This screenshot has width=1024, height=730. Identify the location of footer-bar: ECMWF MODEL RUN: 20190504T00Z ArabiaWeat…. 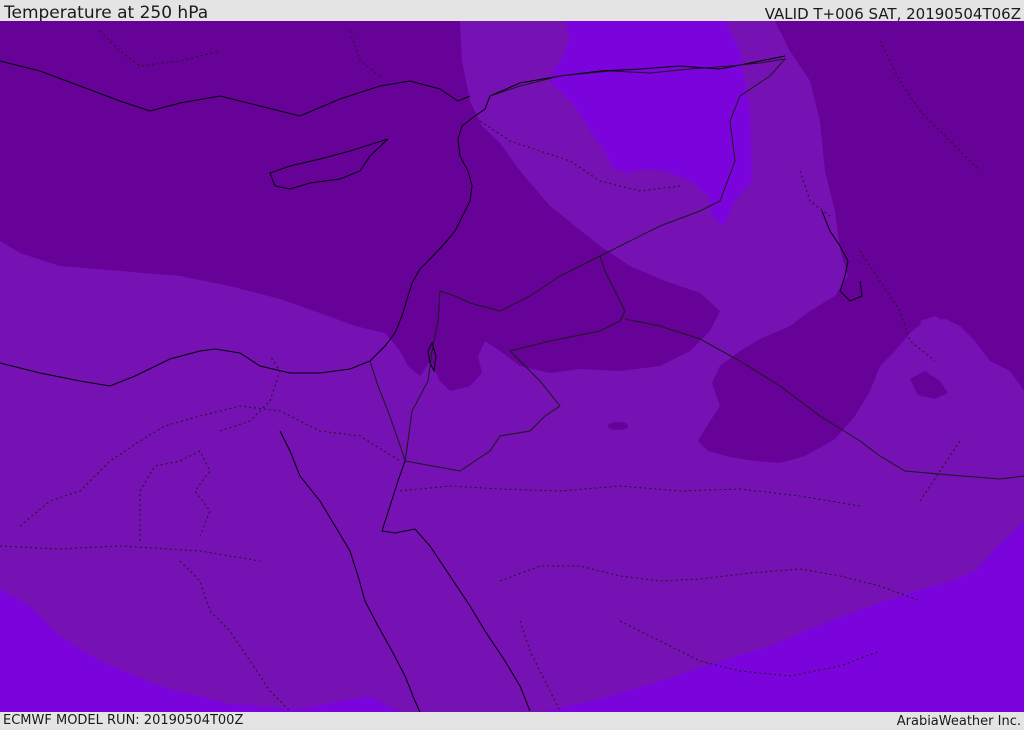
(512, 720).